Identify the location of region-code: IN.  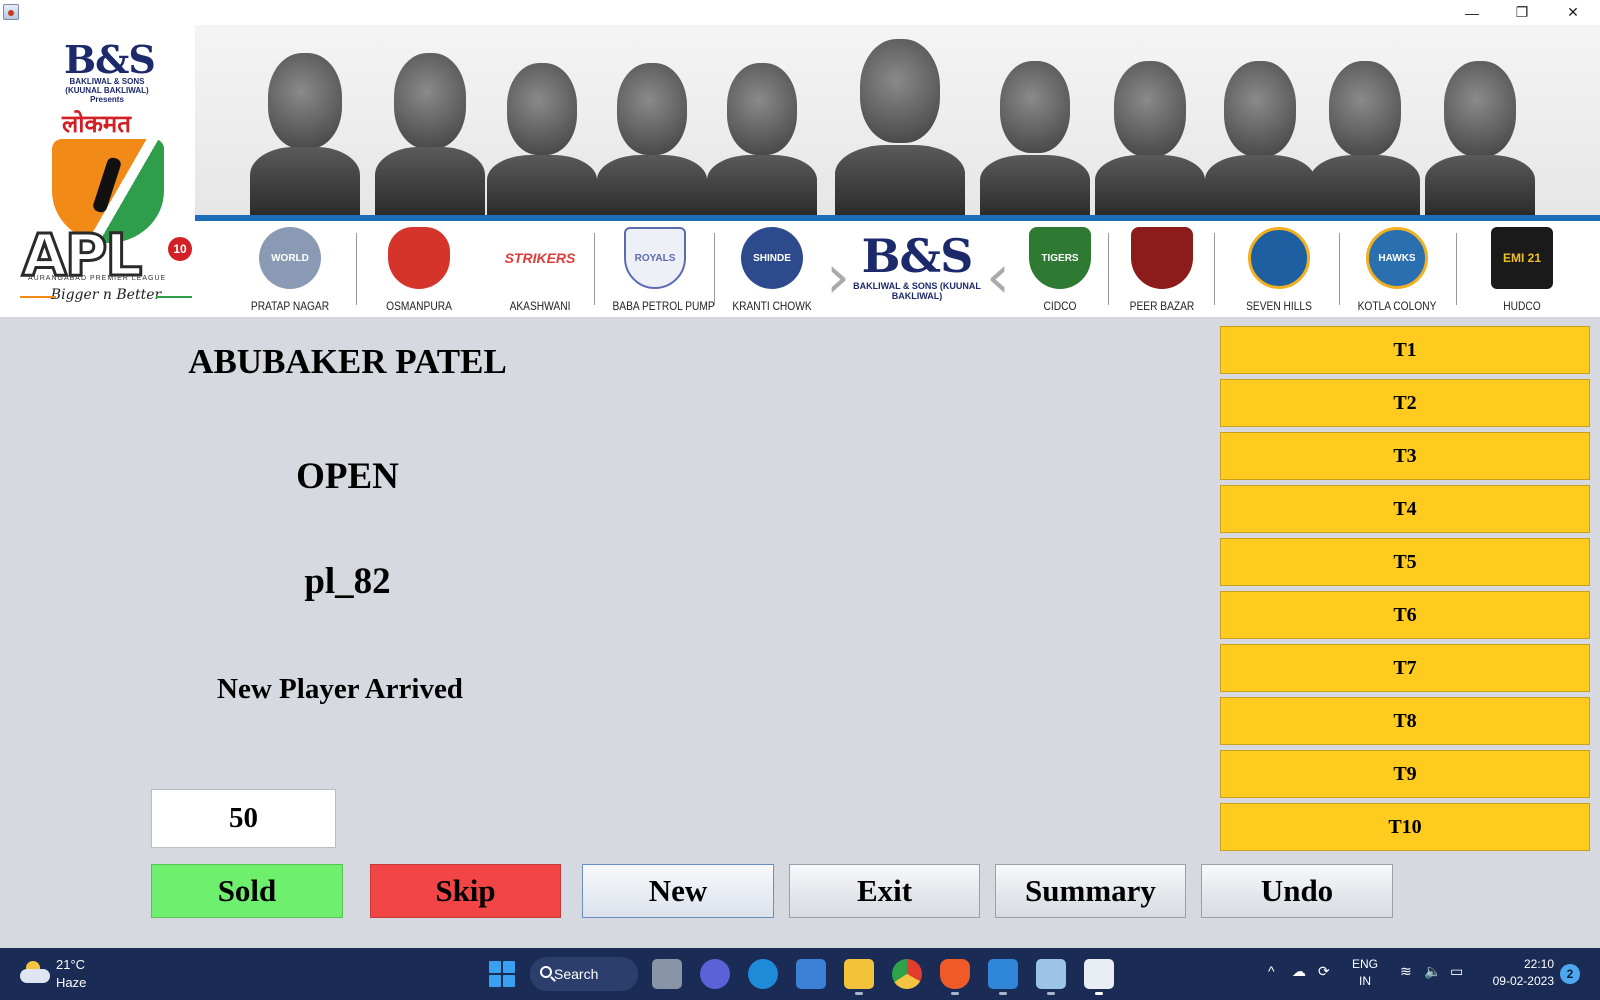
(1365, 981).